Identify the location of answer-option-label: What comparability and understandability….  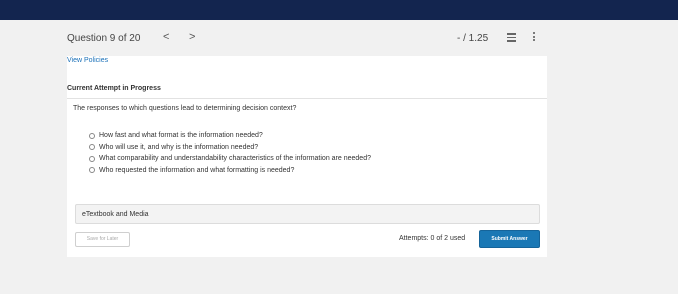
(235, 159).